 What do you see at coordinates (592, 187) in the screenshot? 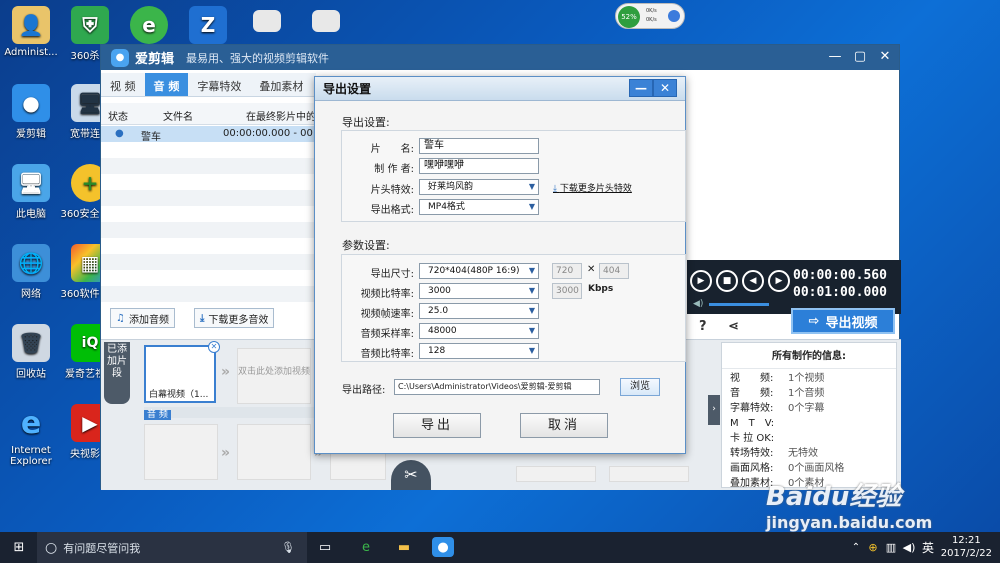
I see `download-intro-link: ⤓ 下载更多片头特效` at bounding box center [592, 187].